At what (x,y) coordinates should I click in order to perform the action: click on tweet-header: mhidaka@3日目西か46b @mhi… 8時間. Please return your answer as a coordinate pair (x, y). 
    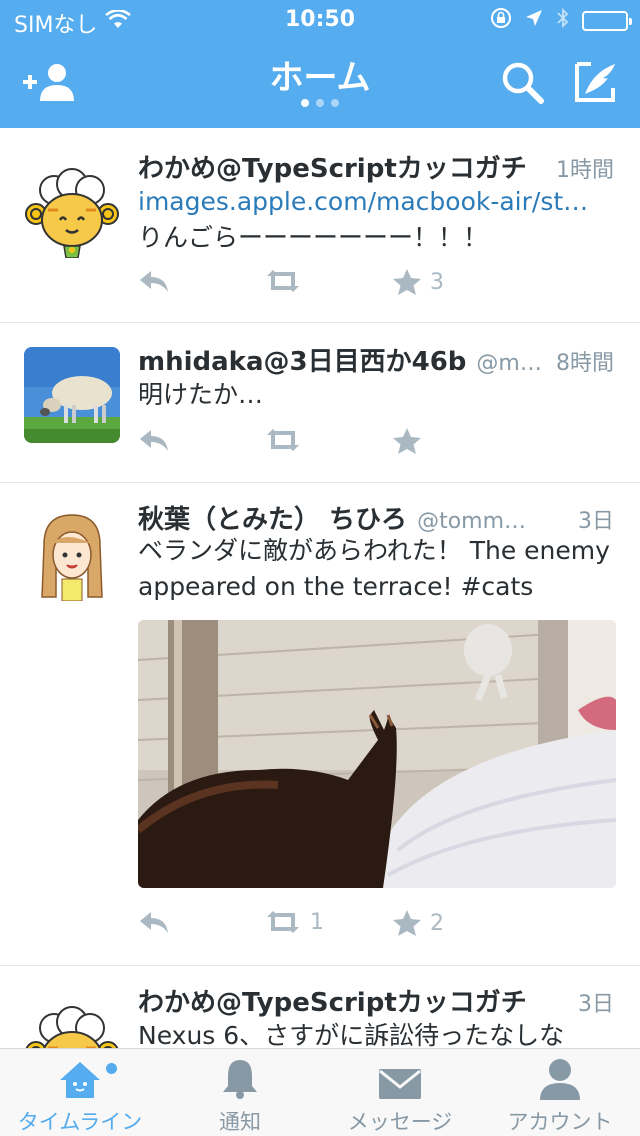
    Looking at the image, I should click on (376, 361).